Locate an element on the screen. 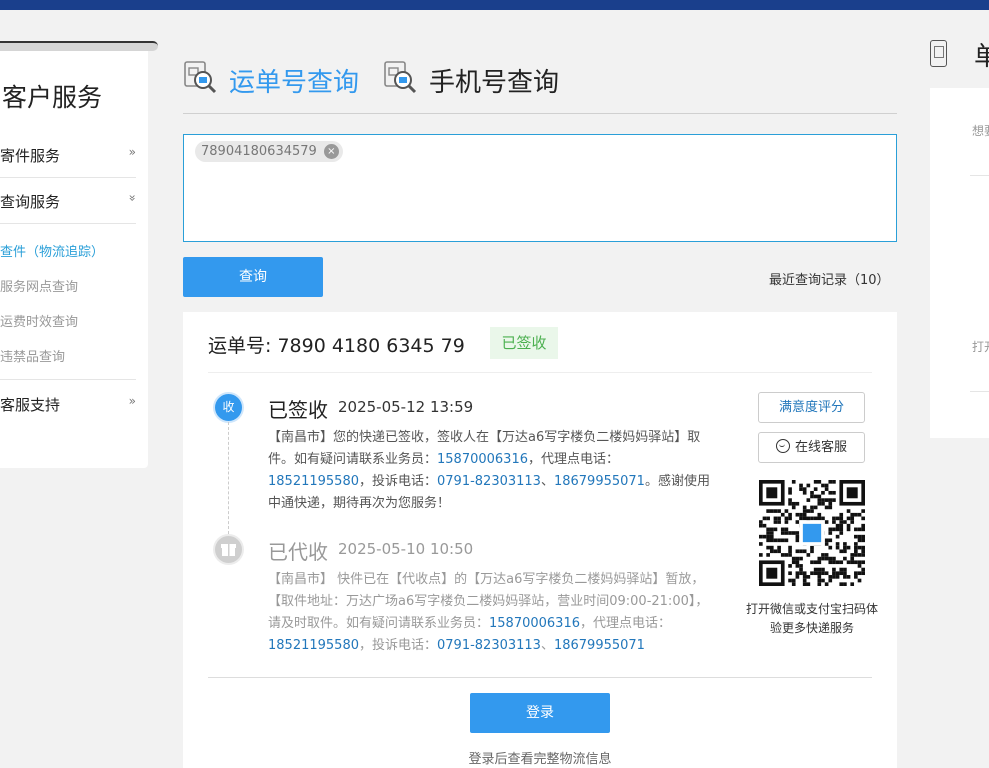 This screenshot has height=768, width=989. top-nav-bar is located at coordinates (494, 5).